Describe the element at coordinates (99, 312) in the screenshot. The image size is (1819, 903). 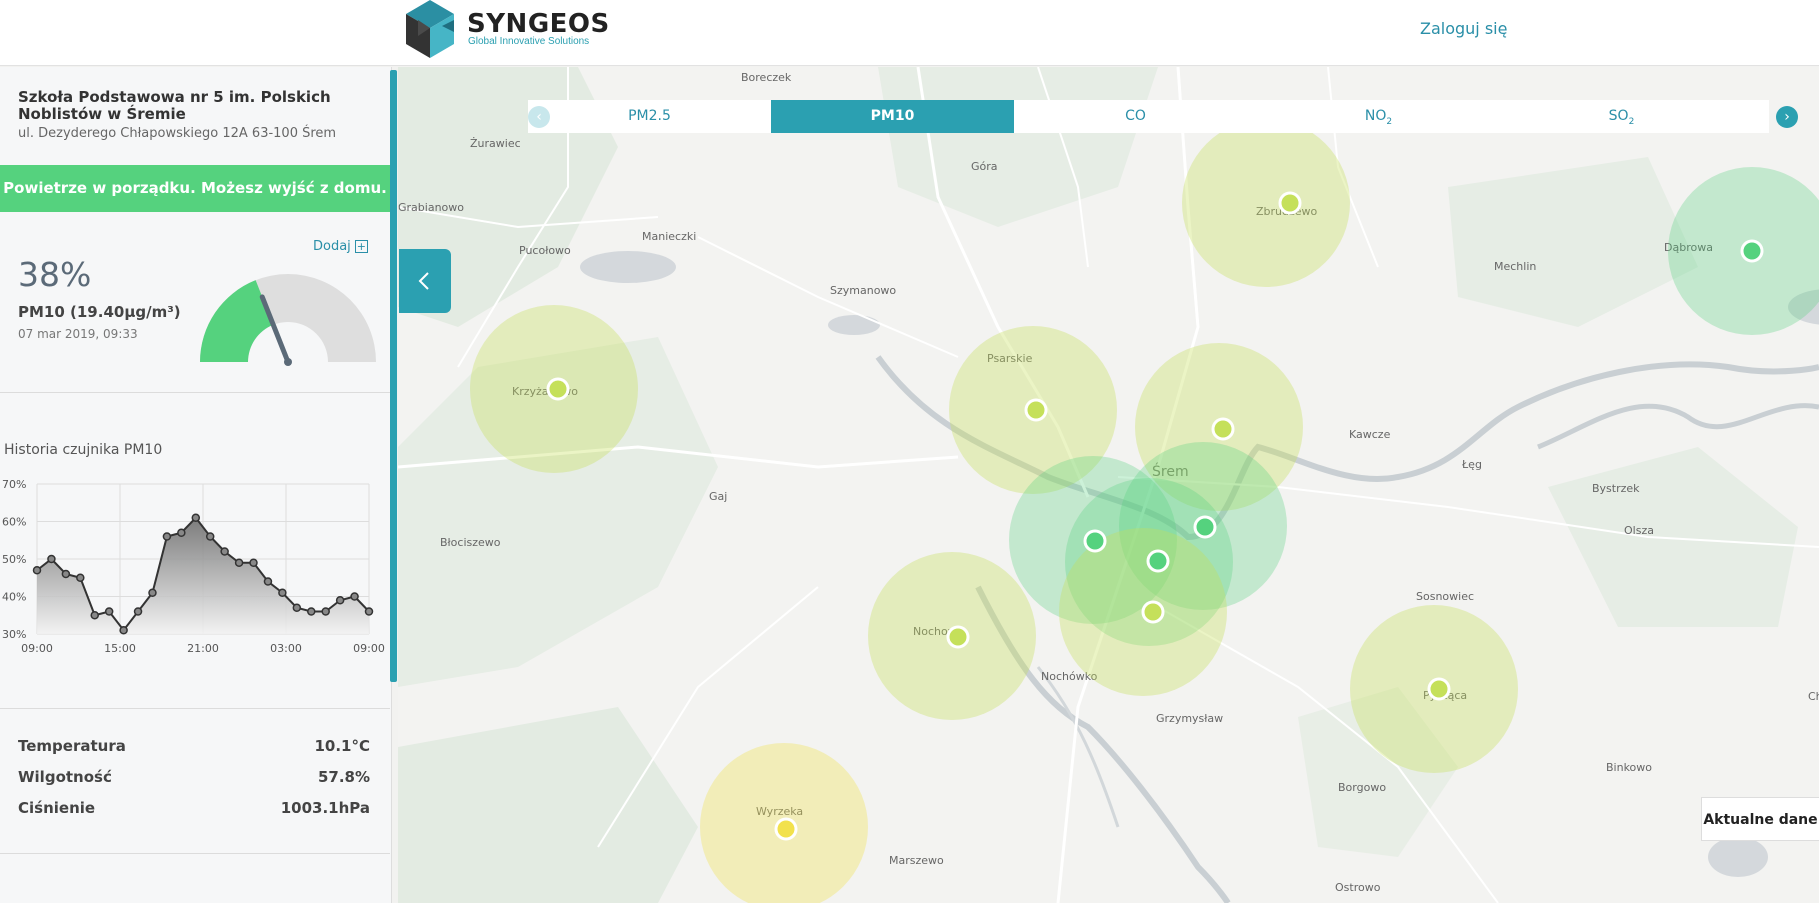
I see `pm-value: PM10 (19.40µg/m³)` at that location.